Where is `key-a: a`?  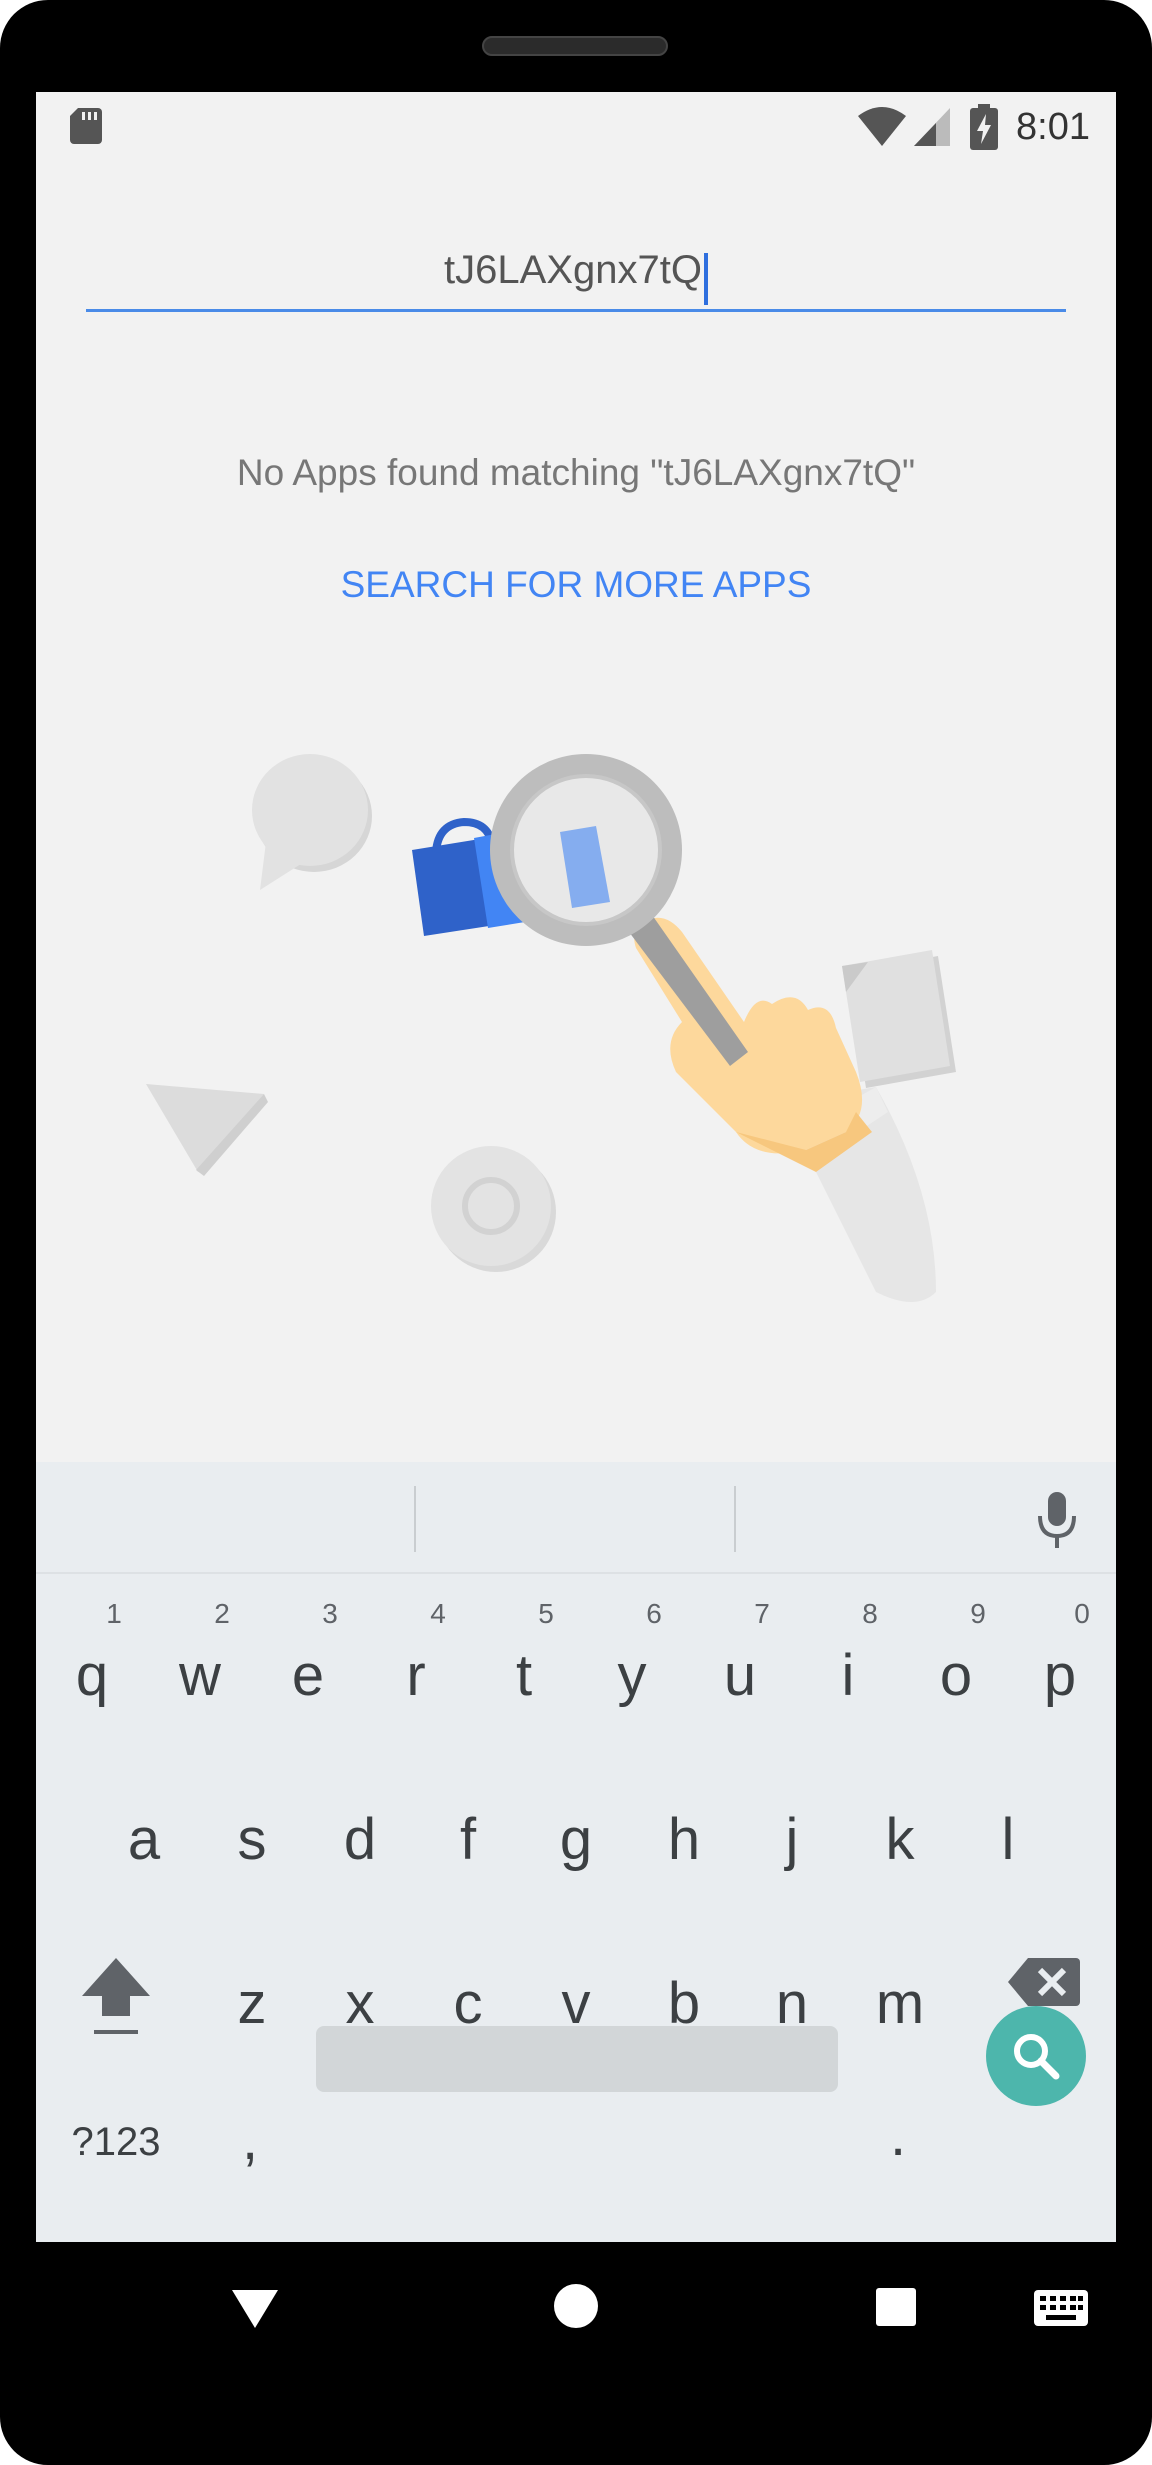 key-a: a is located at coordinates (144, 1839).